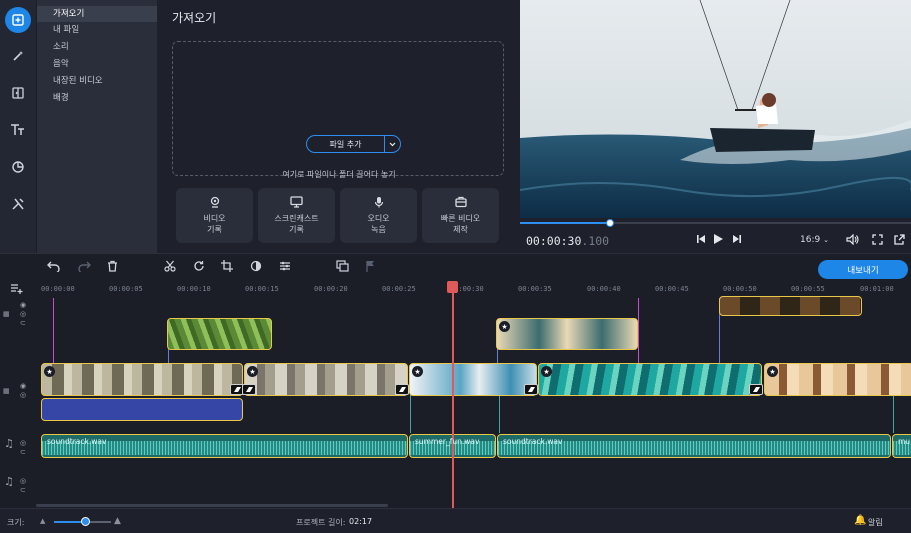 The height and width of the screenshot is (533, 911). What do you see at coordinates (877, 241) in the screenshot?
I see `fullscreen-icon` at bounding box center [877, 241].